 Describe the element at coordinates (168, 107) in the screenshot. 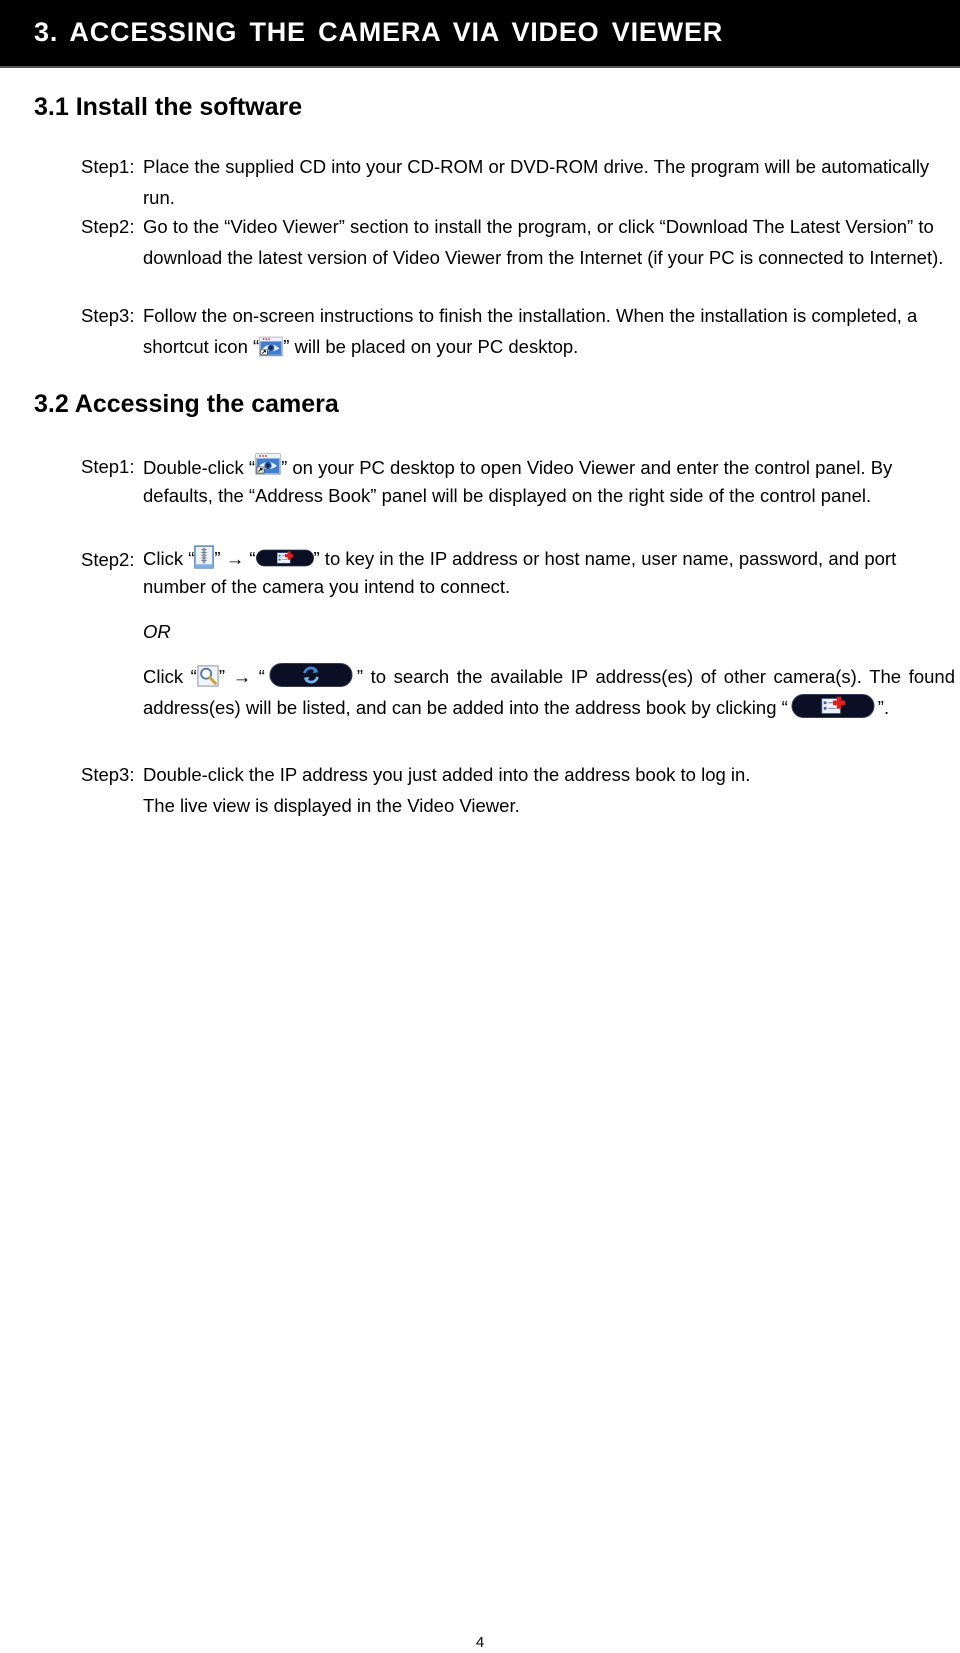

I see `section-heading-install: 3.1 Install the software` at that location.